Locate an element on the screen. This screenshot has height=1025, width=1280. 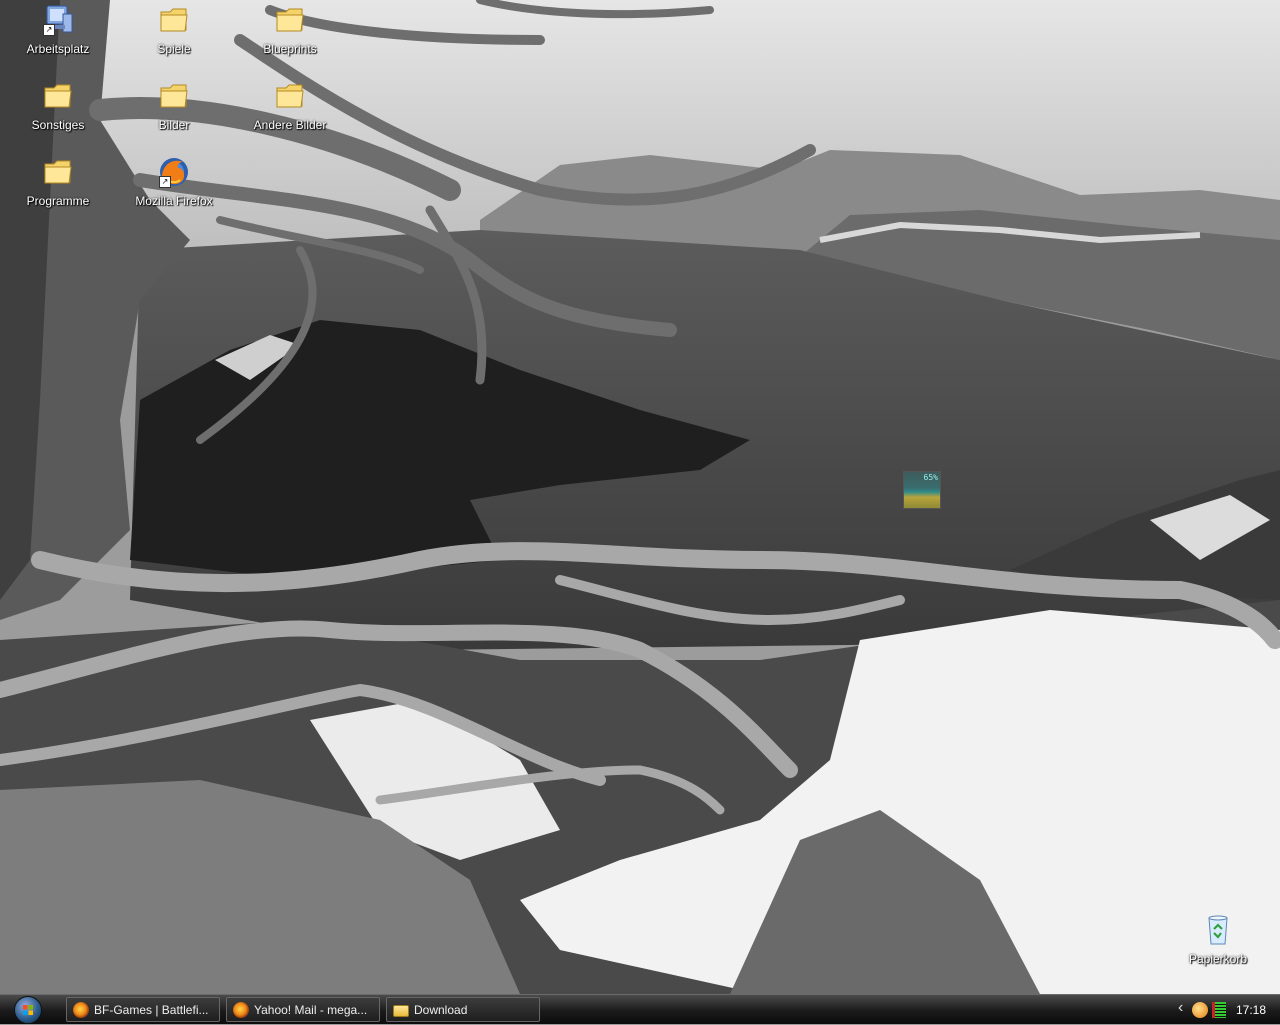
desktop-icon-spiele: Spiele is located at coordinates (174, 35).